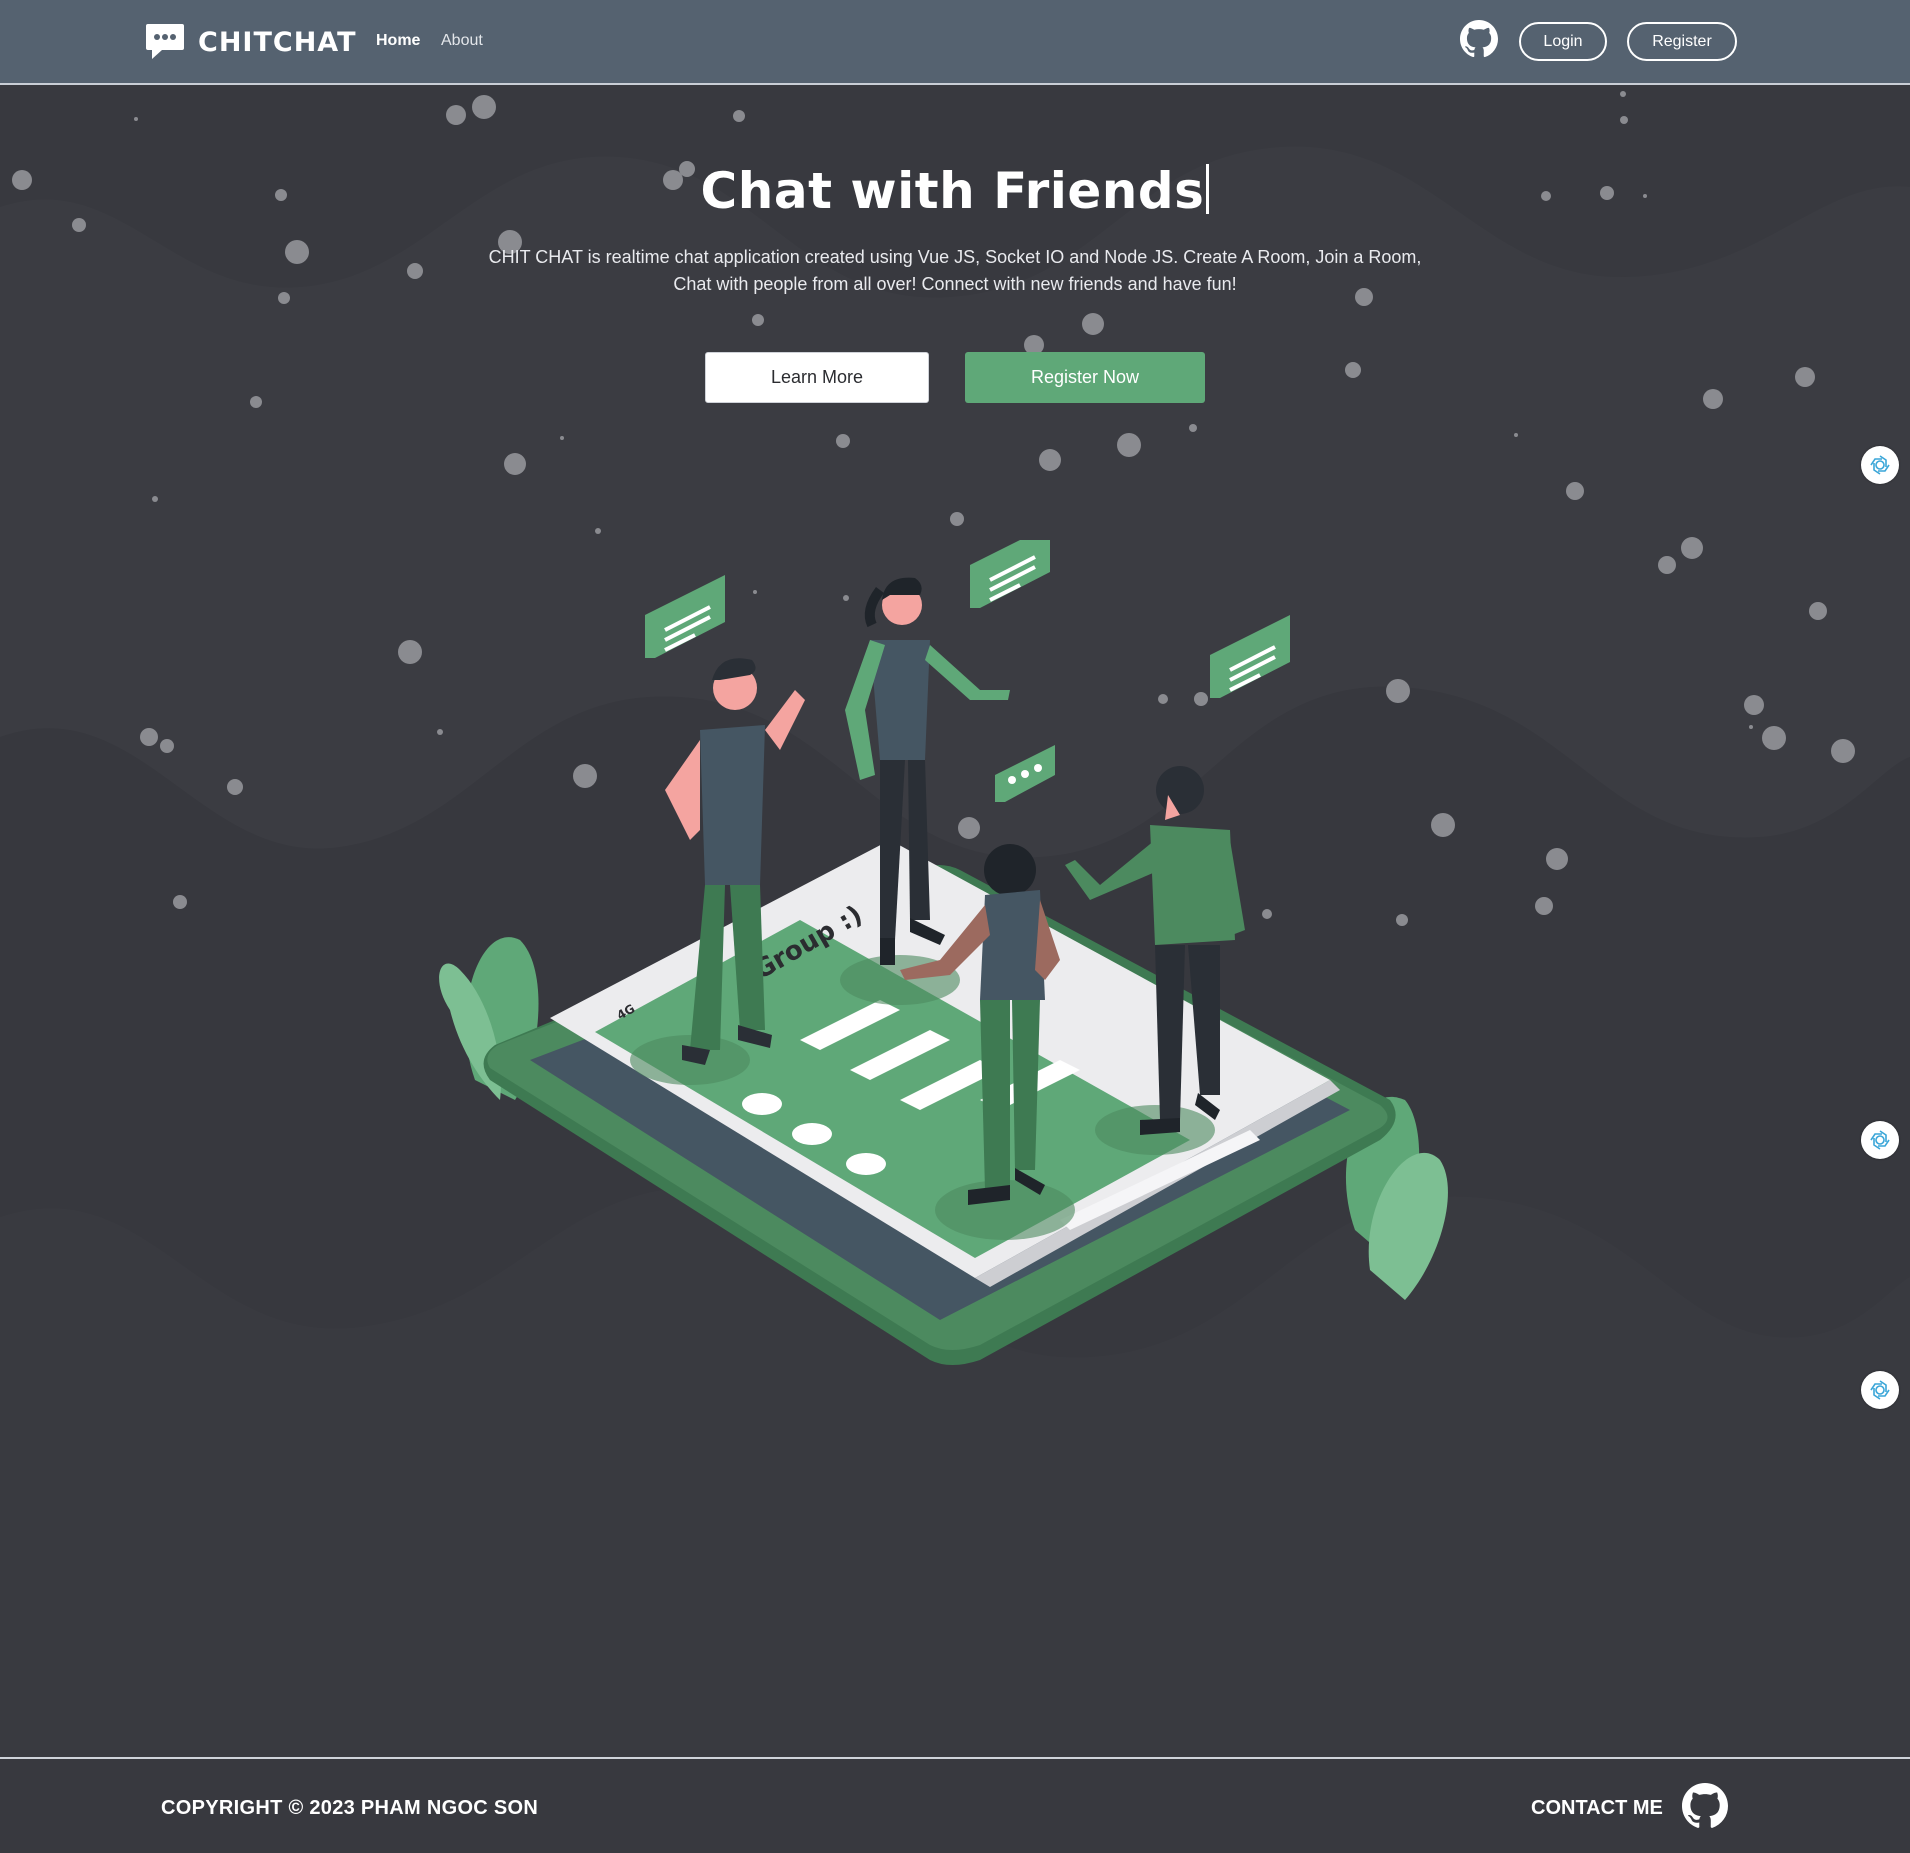  I want to click on brand-logo: CHITCHAT, so click(250, 42).